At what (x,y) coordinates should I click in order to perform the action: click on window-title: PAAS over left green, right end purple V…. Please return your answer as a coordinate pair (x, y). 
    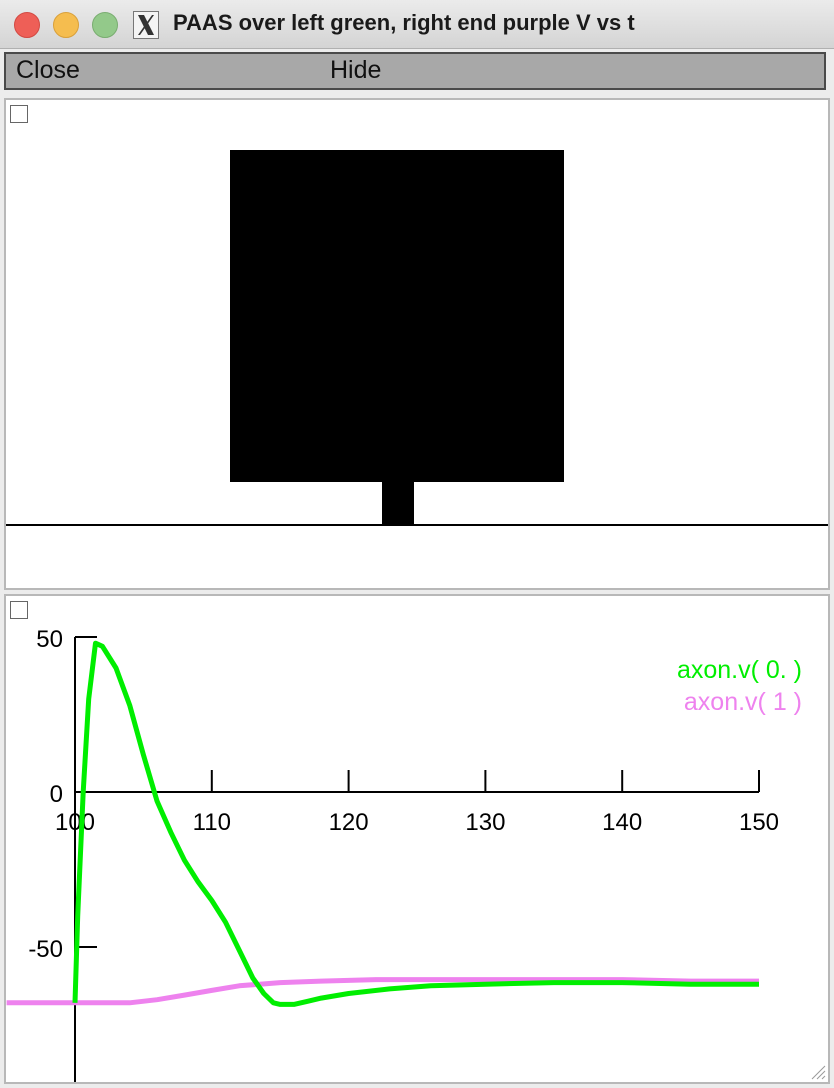
    Looking at the image, I should click on (404, 22).